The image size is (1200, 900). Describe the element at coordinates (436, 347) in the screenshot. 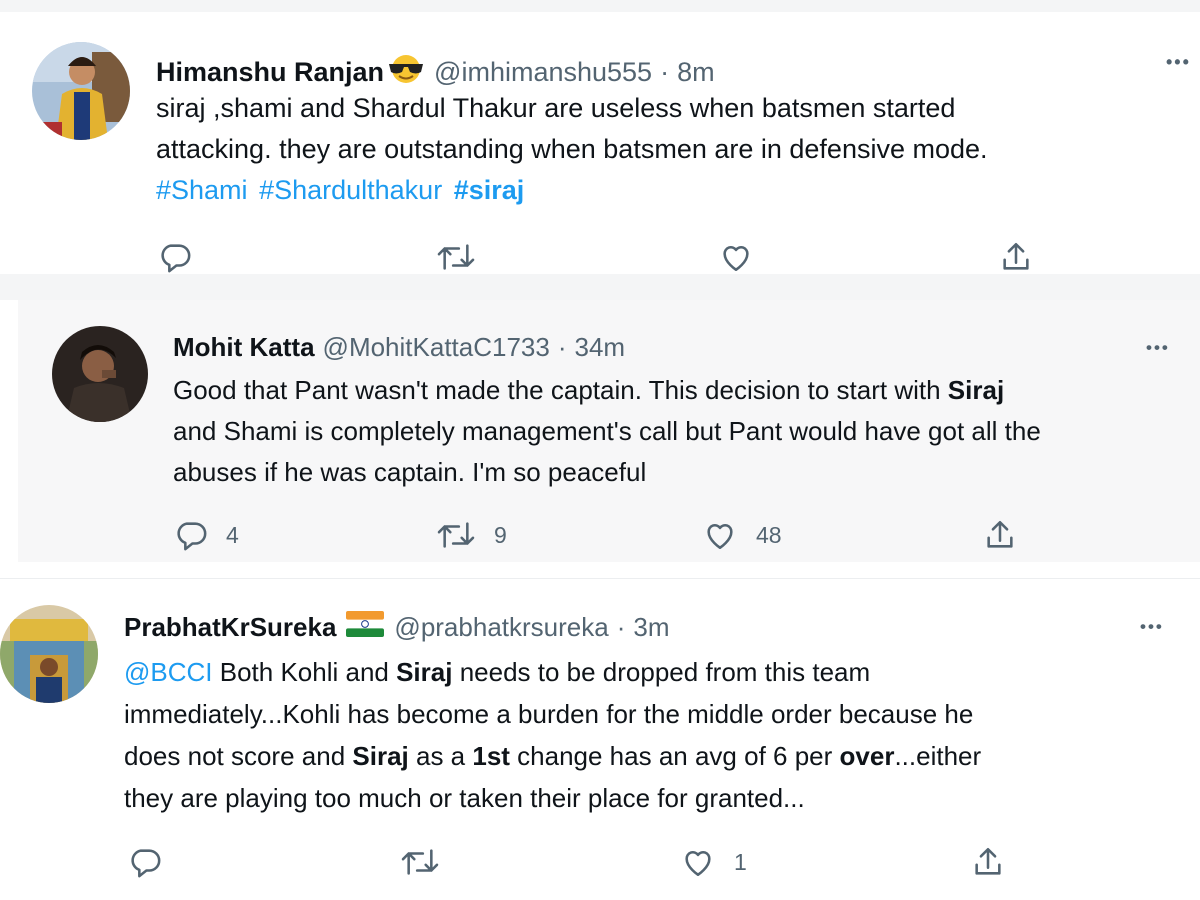

I see `handle: @MohitKattaC1733` at that location.